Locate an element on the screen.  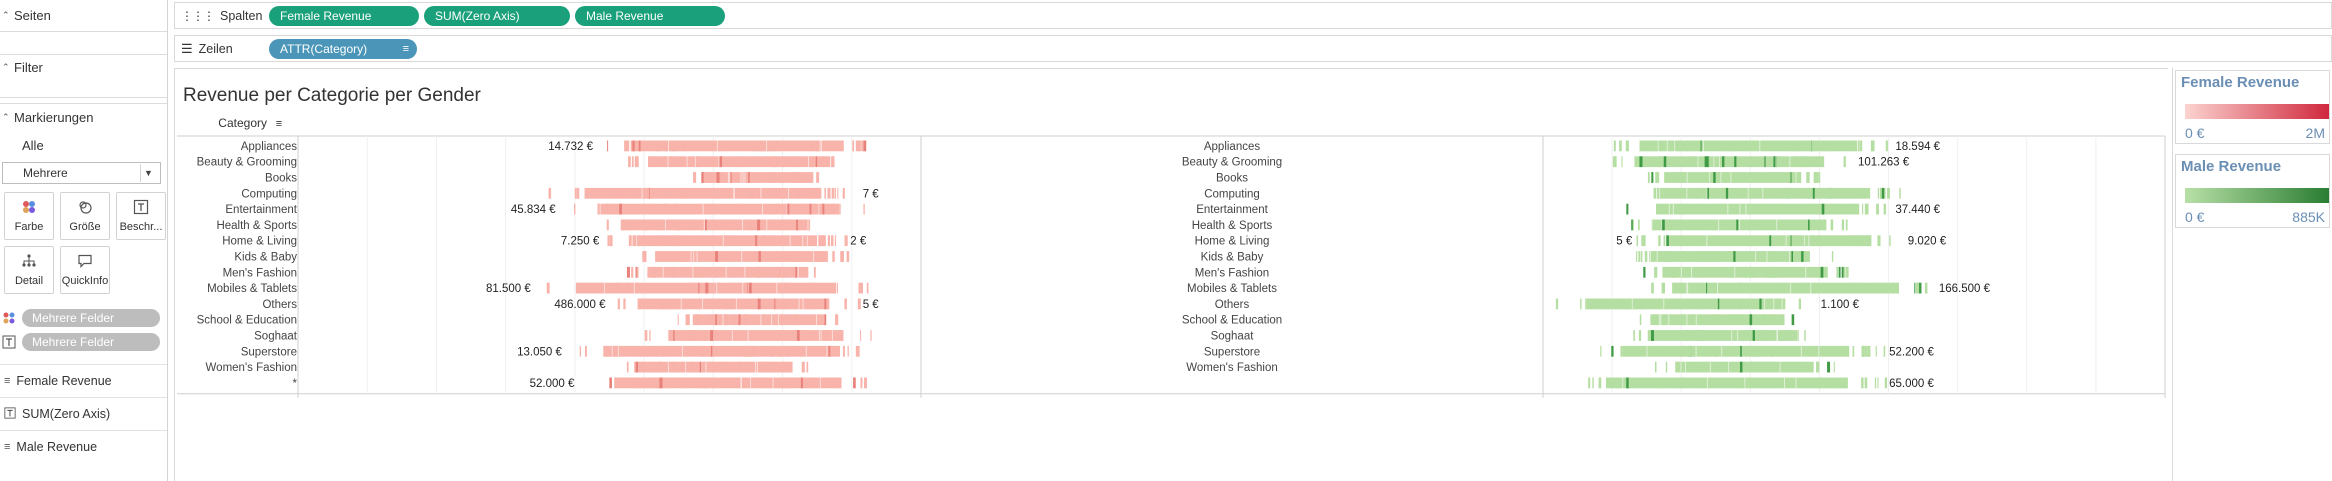
color-field-row: Mehrere Felder is located at coordinates (83, 318).